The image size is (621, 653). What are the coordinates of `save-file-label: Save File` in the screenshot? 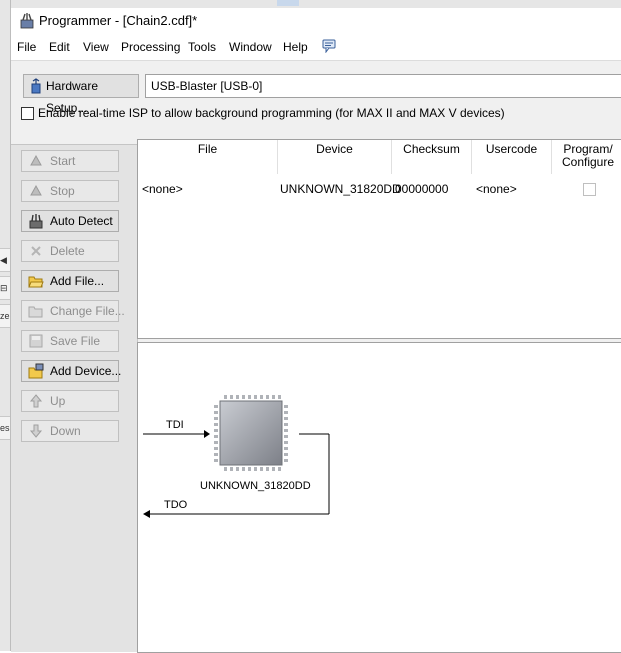 It's located at (75, 341).